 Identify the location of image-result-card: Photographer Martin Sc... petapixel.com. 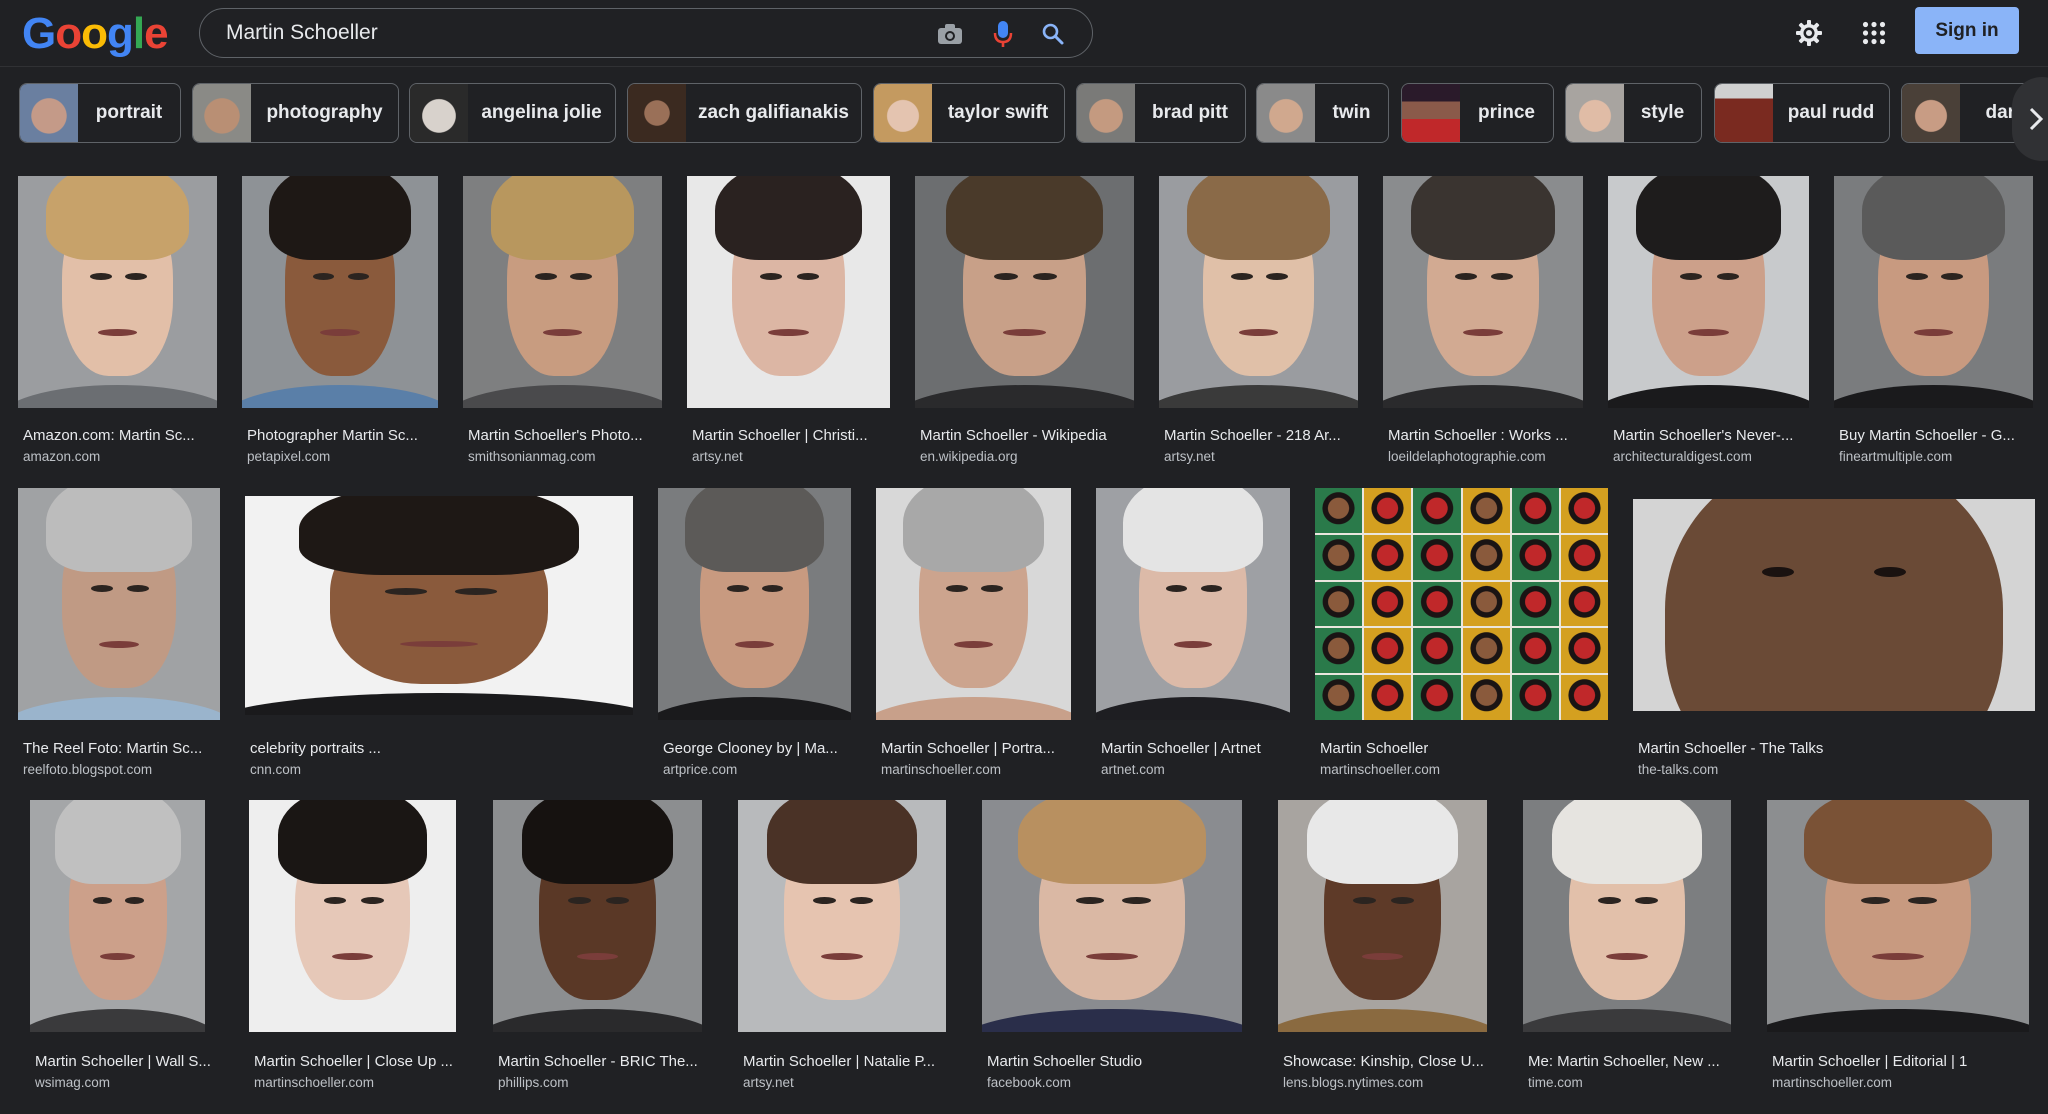
(340, 322).